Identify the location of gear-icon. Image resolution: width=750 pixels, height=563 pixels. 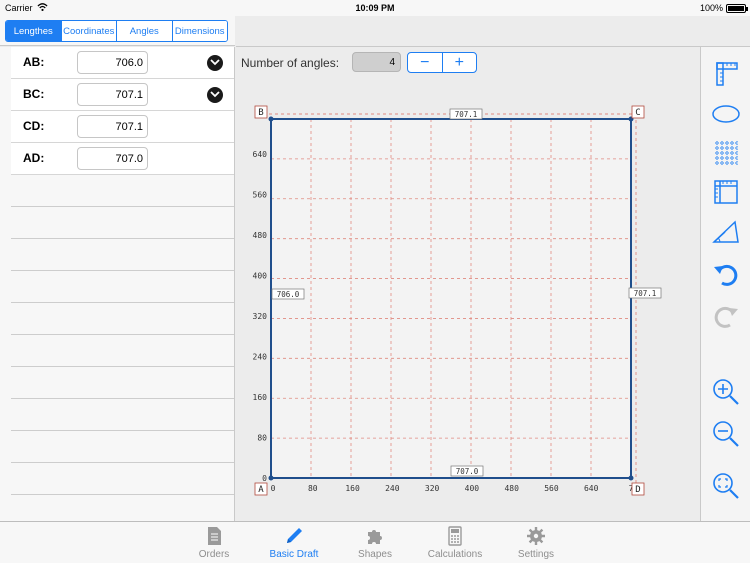
(536, 536).